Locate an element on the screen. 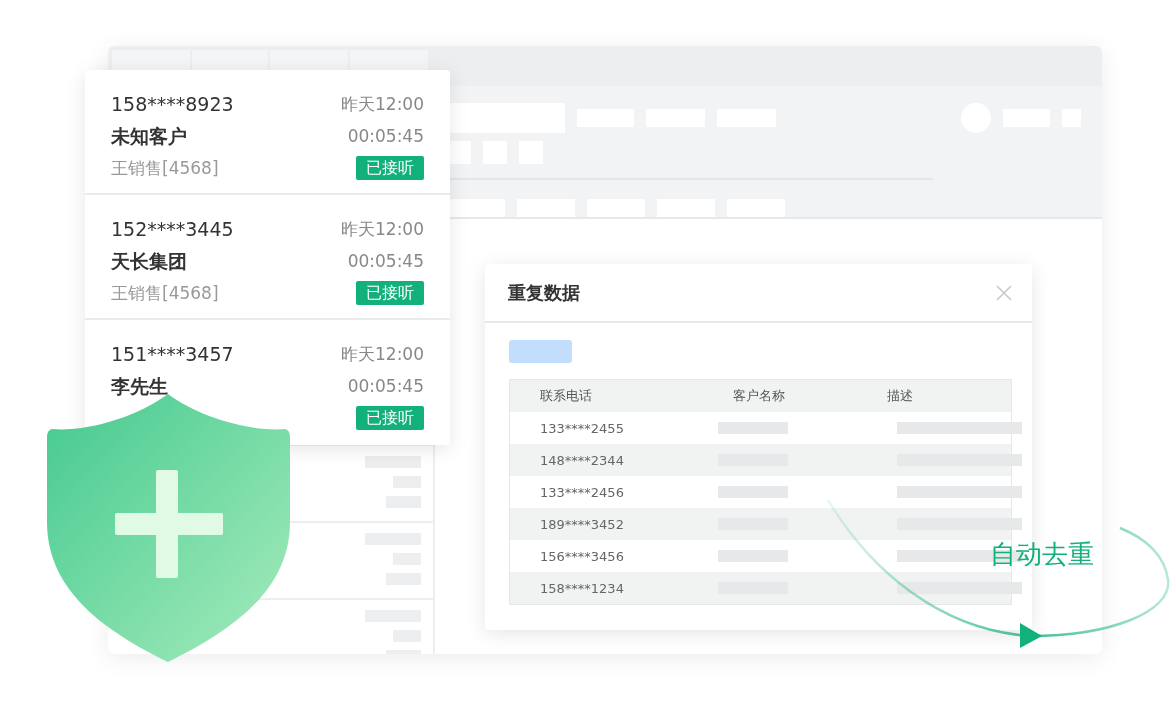  table-cell-text: 189****3452 is located at coordinates (582, 524).